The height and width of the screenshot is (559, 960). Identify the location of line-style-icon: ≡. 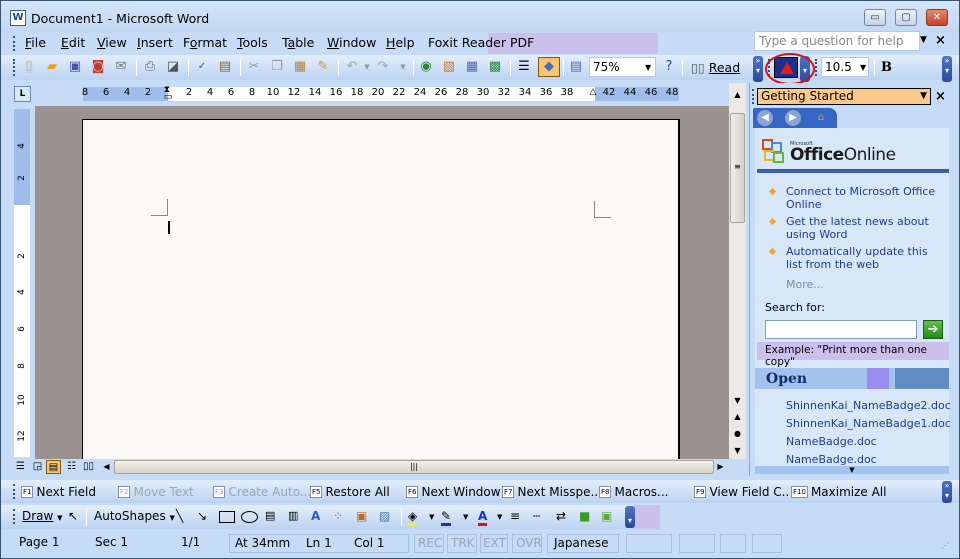
(515, 516).